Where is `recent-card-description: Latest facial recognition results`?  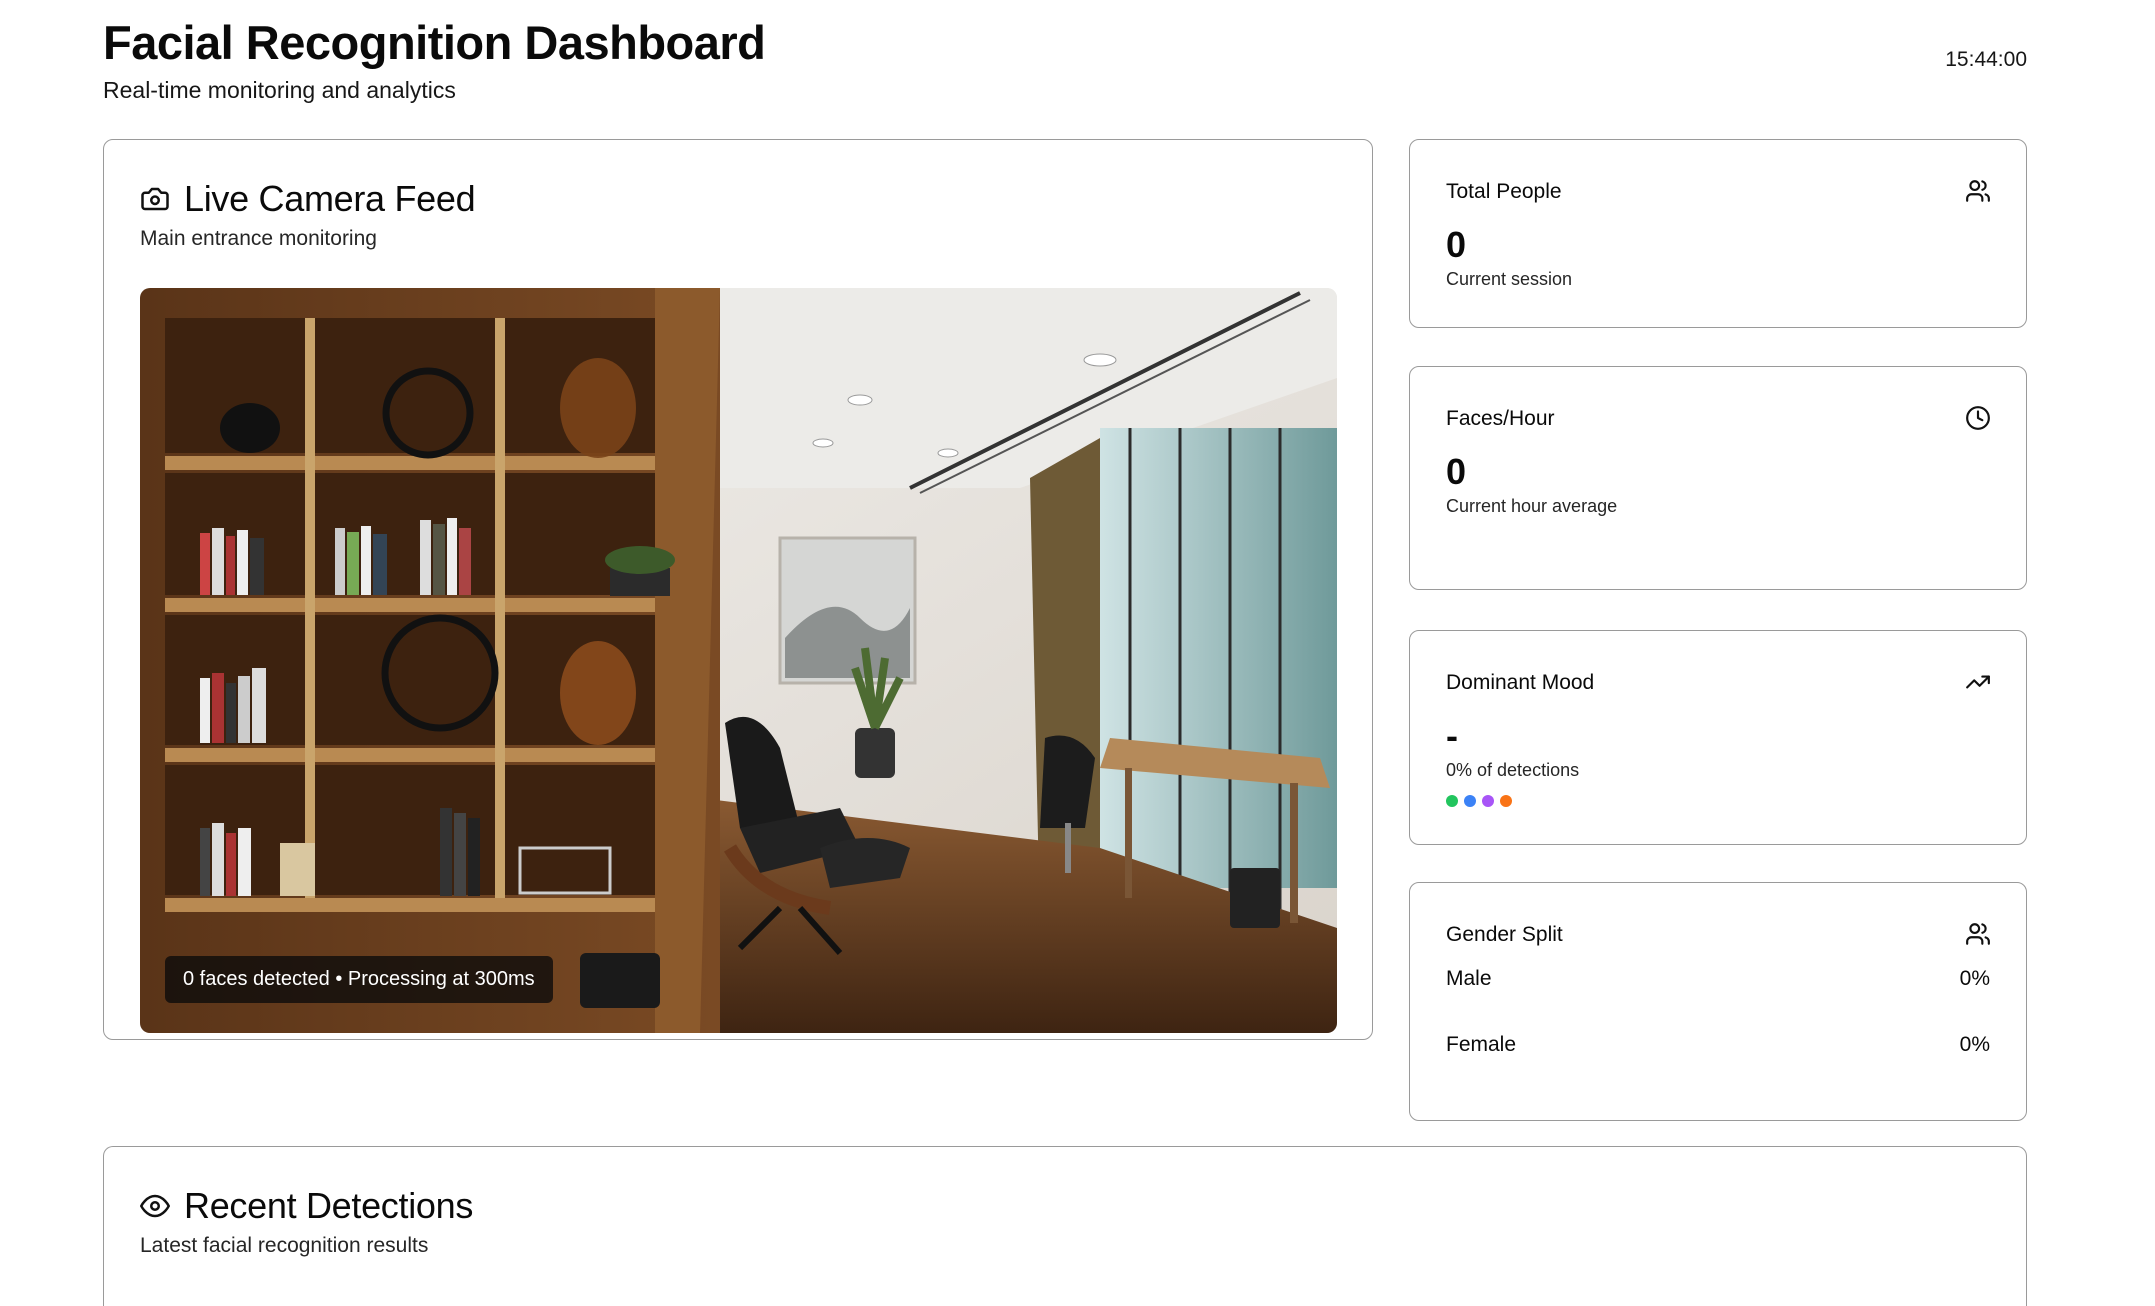 recent-card-description: Latest facial recognition results is located at coordinates (284, 1245).